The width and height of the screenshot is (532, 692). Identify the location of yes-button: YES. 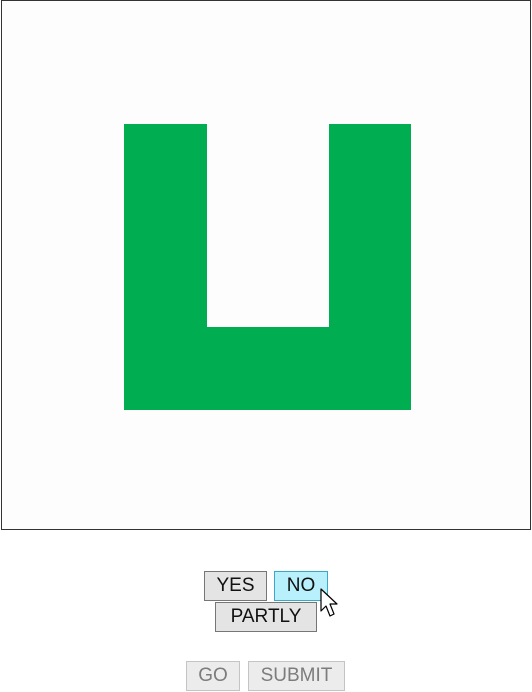
(235, 586).